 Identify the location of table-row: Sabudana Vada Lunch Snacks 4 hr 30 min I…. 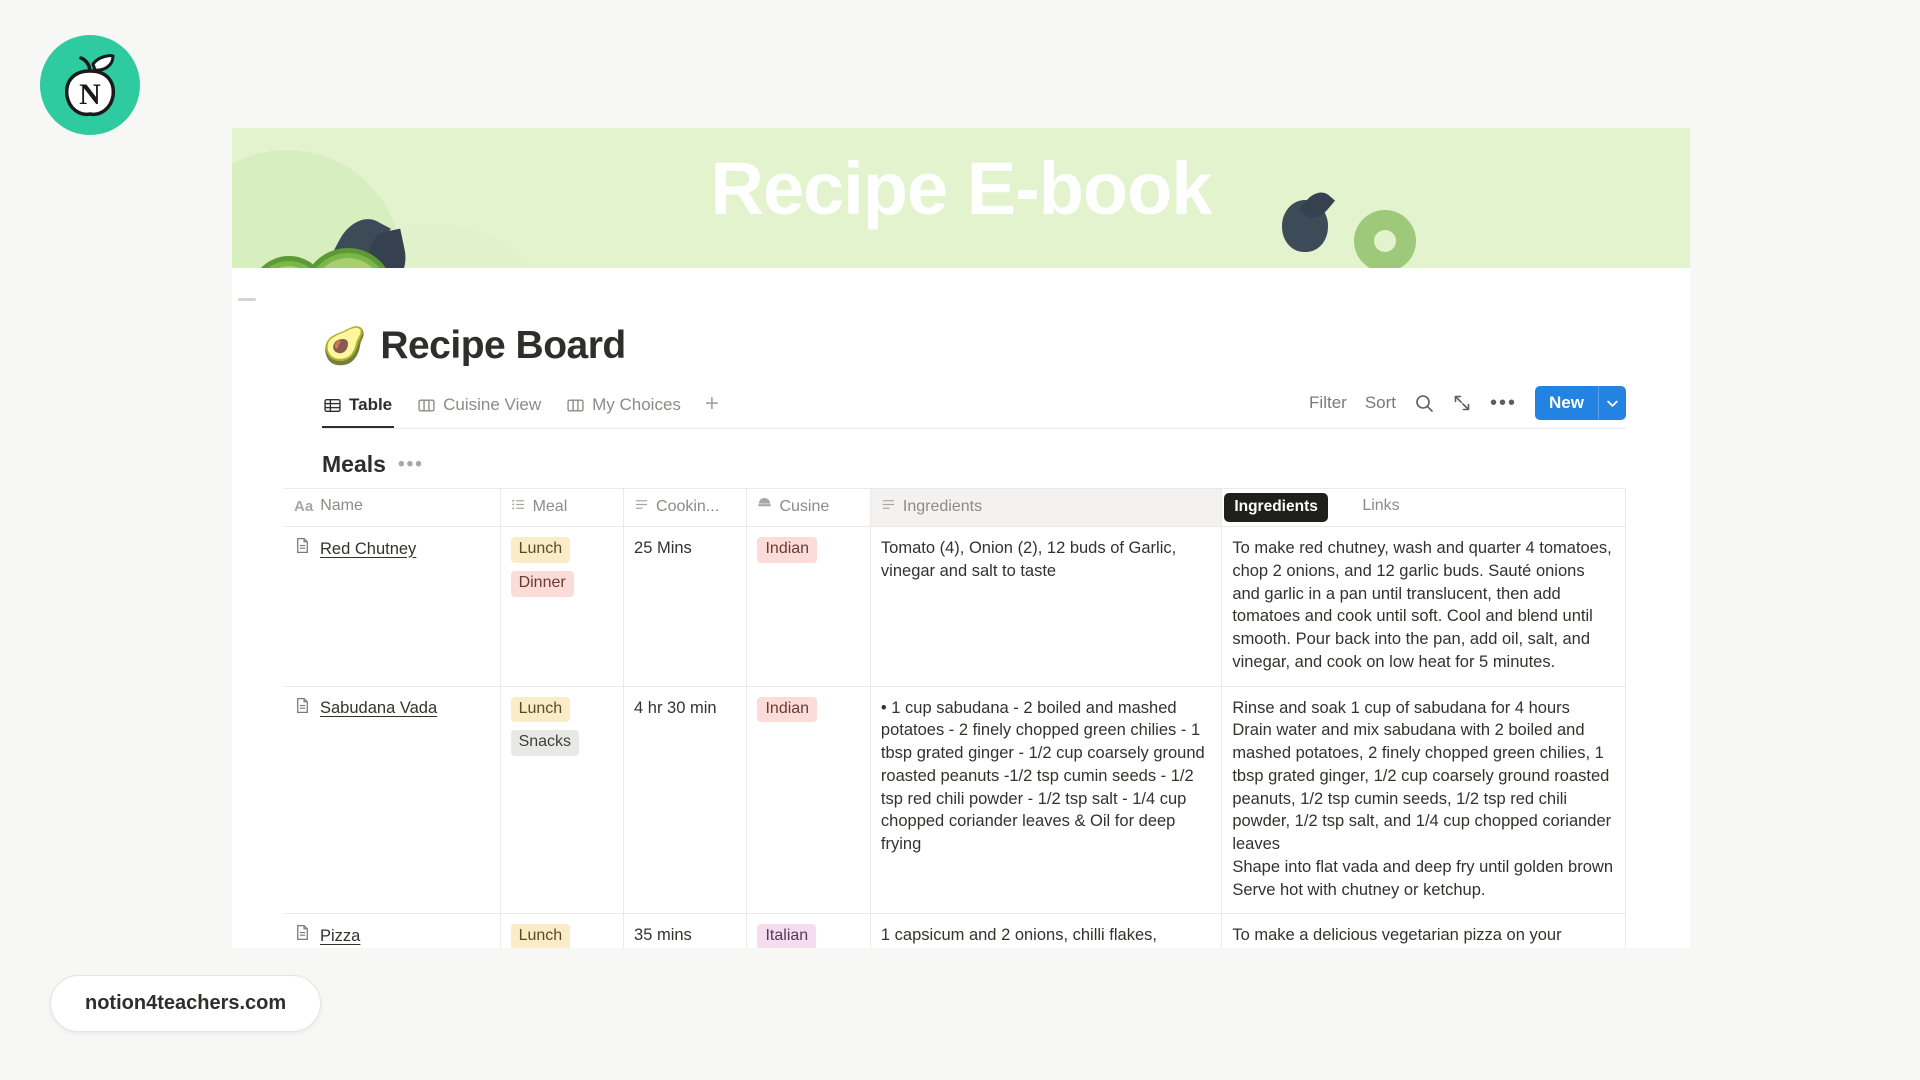
(955, 800).